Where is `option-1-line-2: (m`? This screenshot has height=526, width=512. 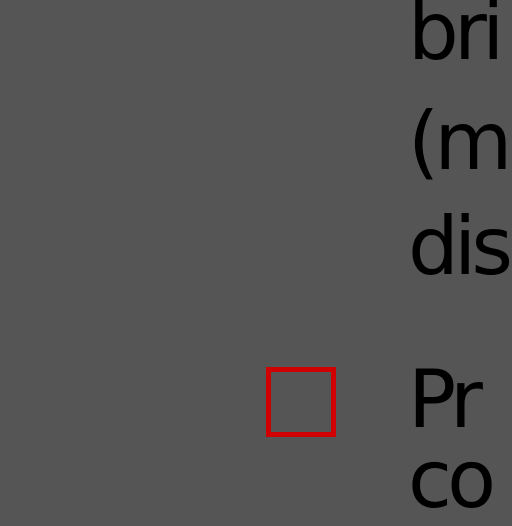 option-1-line-2: (m is located at coordinates (460, 141).